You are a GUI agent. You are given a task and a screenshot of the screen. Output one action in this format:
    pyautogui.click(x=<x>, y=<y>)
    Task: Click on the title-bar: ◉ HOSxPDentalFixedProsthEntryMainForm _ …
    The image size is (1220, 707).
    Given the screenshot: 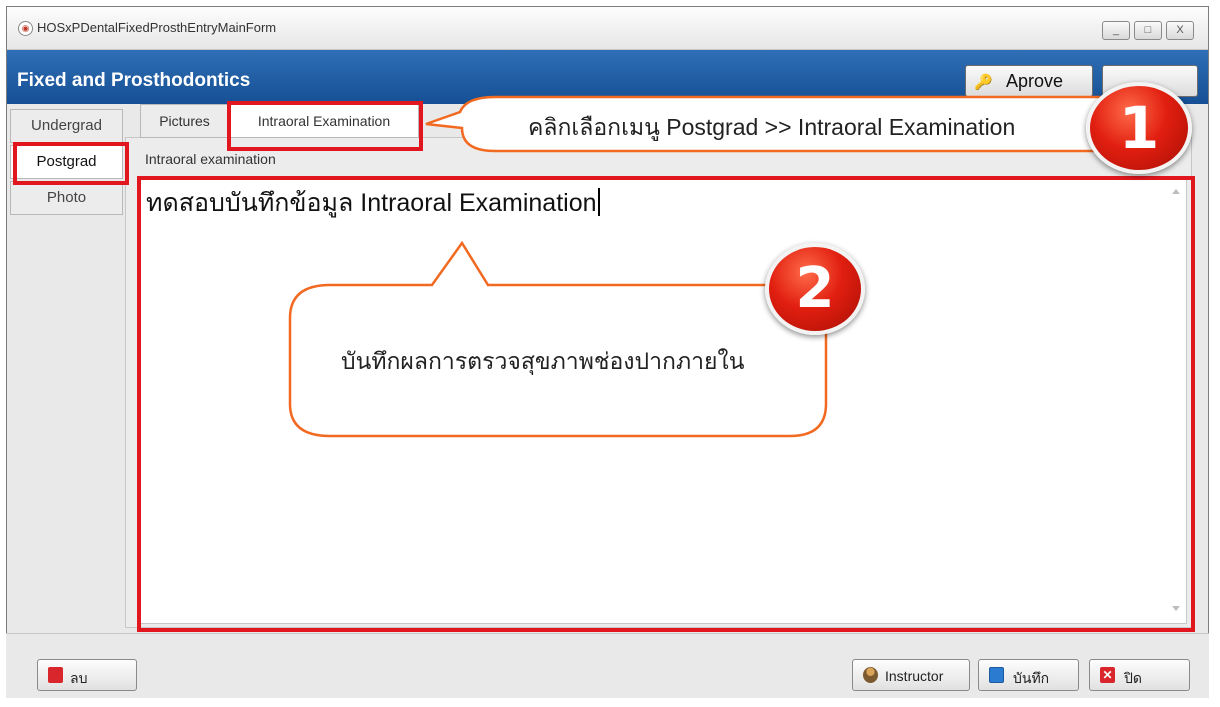 What is the action you would take?
    pyautogui.click(x=607, y=28)
    